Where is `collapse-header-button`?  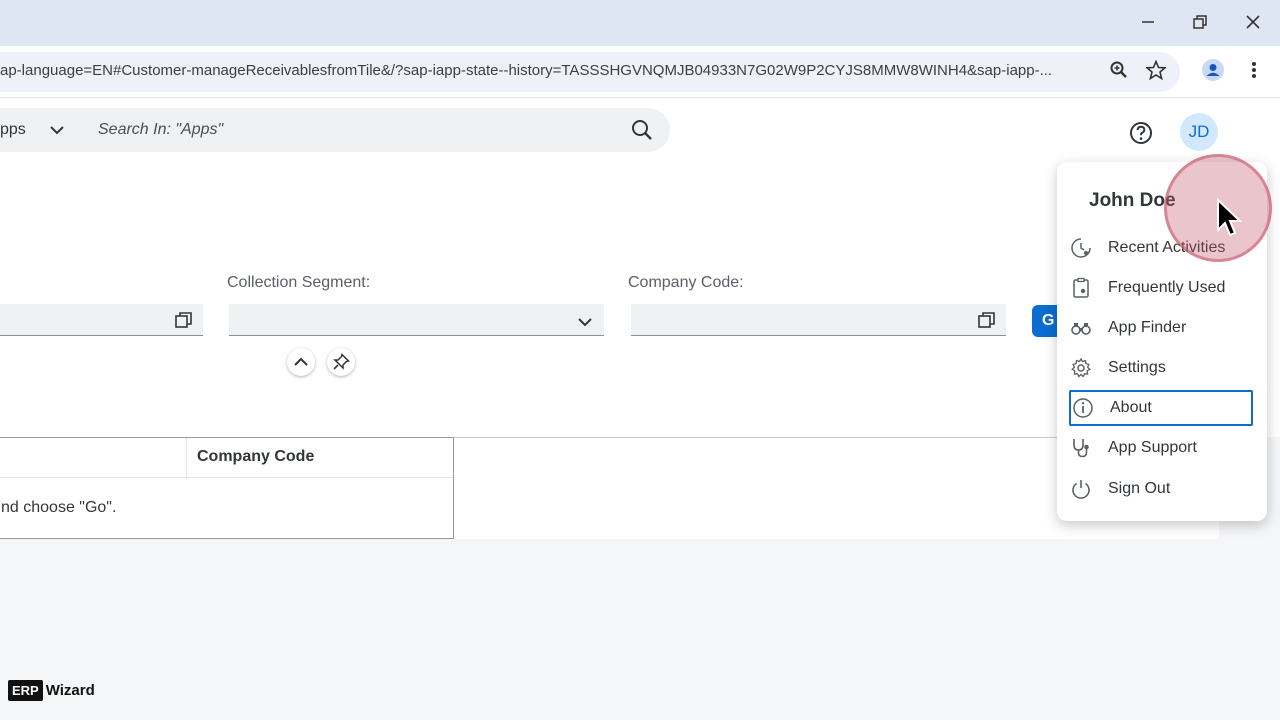
collapse-header-button is located at coordinates (301, 362).